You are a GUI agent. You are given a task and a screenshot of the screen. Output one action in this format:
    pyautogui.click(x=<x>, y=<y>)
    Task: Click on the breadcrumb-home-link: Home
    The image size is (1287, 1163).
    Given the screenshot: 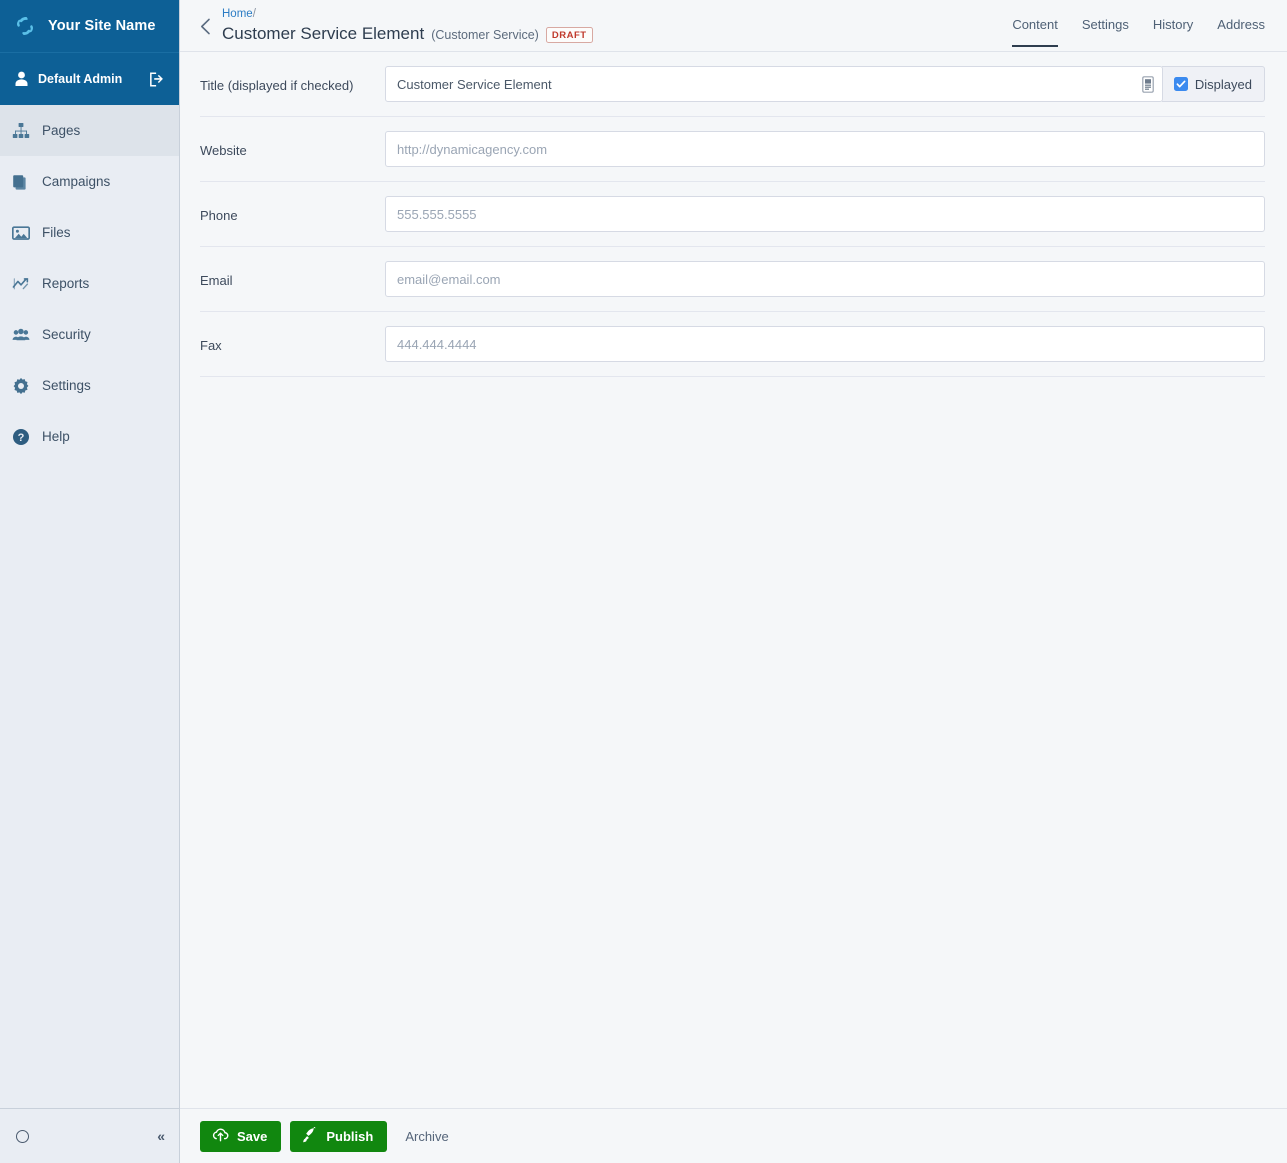 What is the action you would take?
    pyautogui.click(x=237, y=14)
    